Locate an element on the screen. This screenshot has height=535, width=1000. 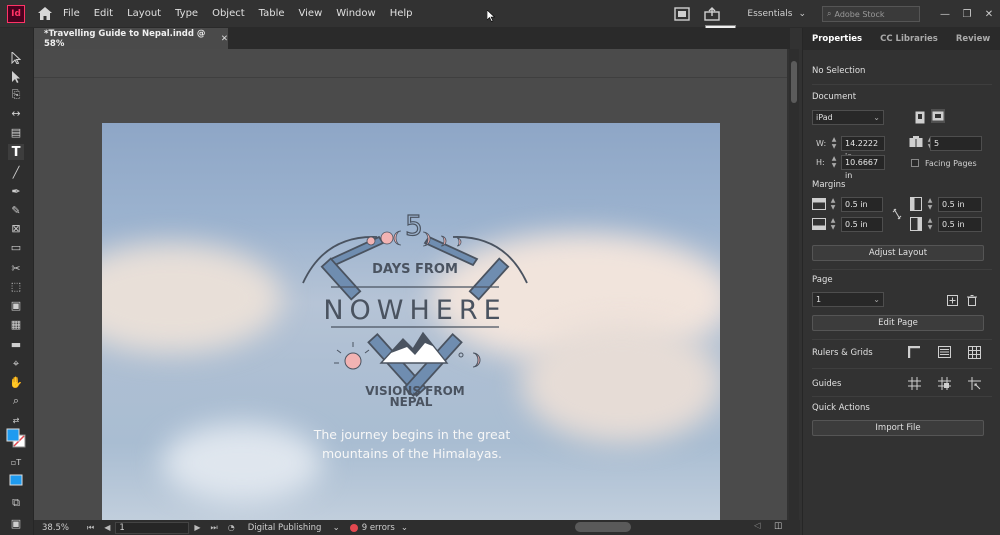
preflight-profile: Digital Publishing ⌄ is located at coordinates (294, 528).